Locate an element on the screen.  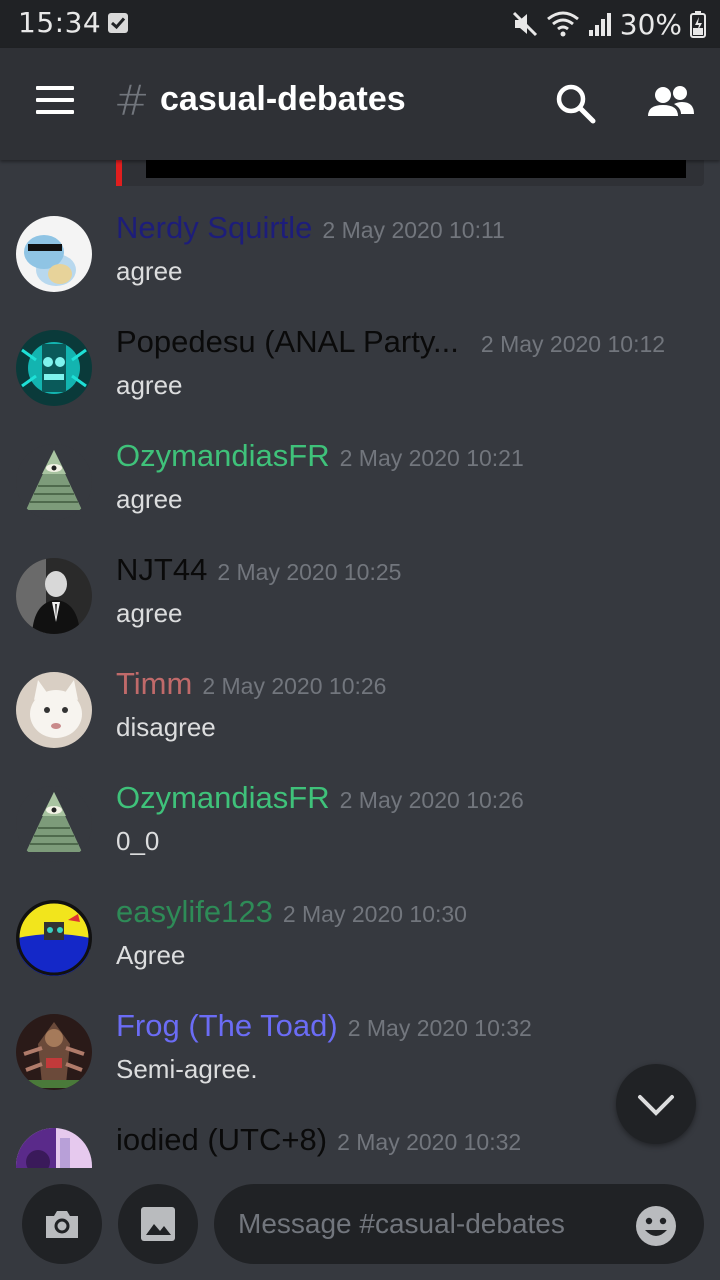
timestamp: 2 May 2020 10:30 is located at coordinates (374, 914).